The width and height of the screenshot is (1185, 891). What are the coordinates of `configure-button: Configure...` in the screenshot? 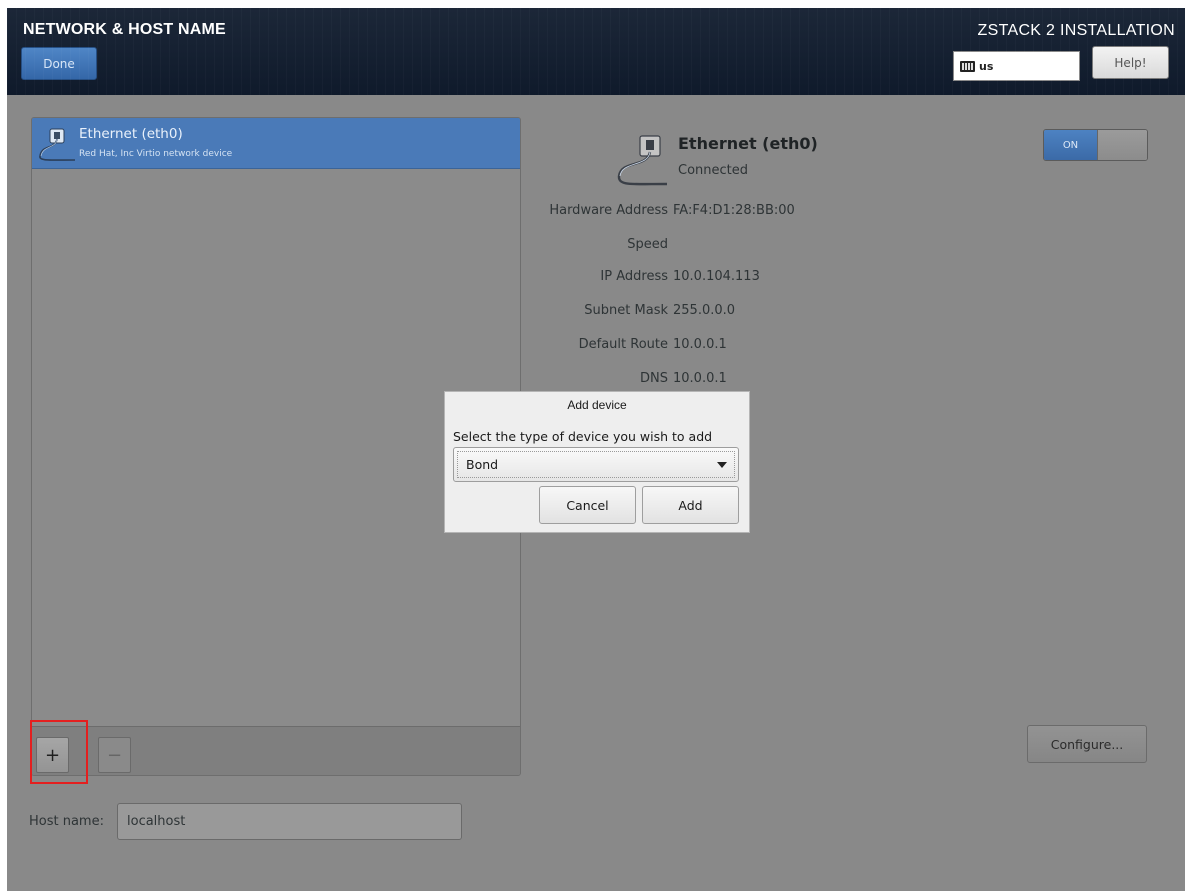 It's located at (1087, 744).